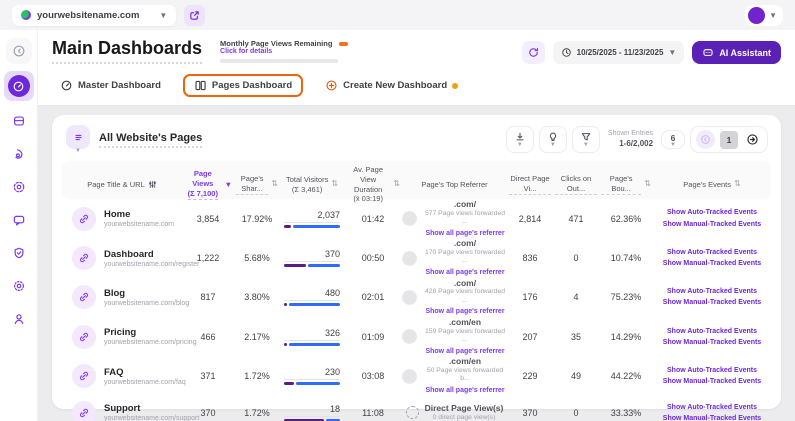 This screenshot has width=795, height=421. I want to click on page-title: Blog, so click(146, 293).